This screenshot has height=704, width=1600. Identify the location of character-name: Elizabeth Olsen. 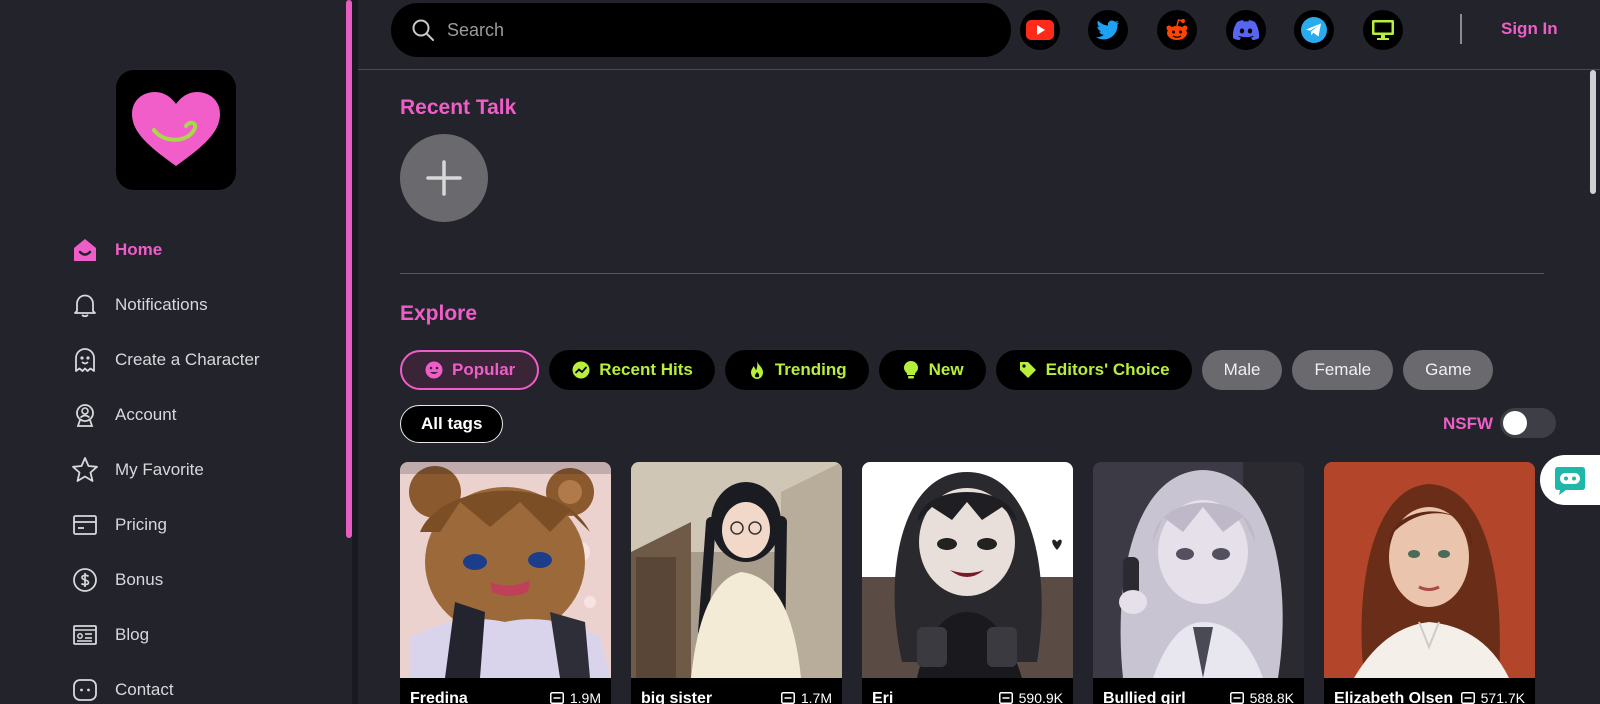
(1394, 697).